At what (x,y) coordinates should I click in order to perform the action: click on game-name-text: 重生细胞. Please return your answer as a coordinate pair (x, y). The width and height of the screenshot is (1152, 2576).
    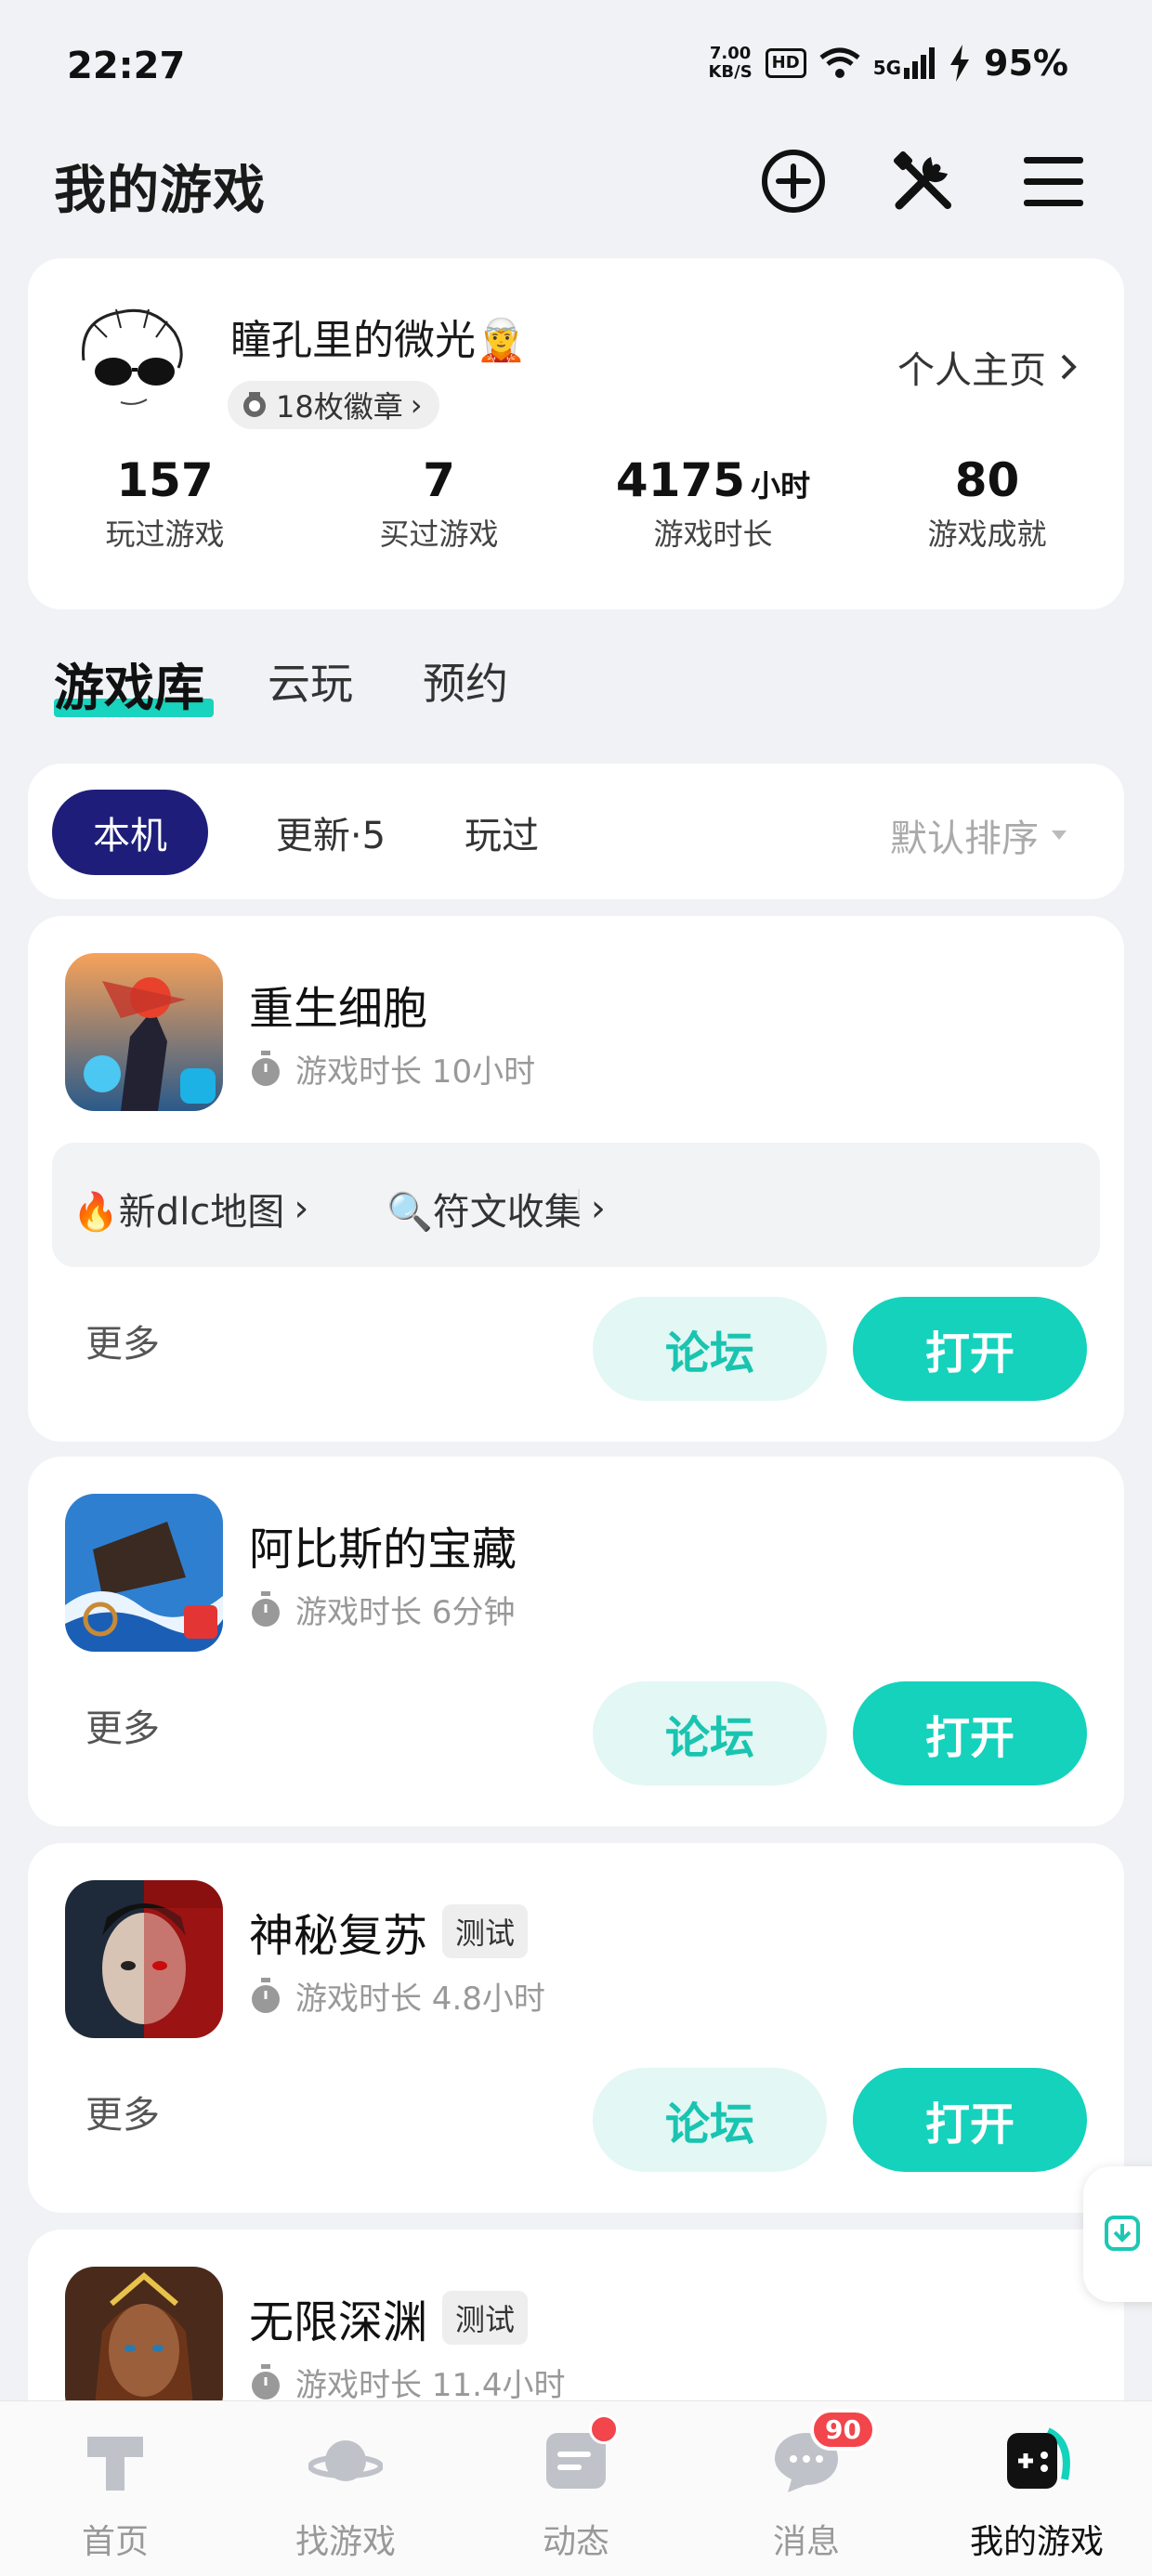
    Looking at the image, I should click on (338, 1009).